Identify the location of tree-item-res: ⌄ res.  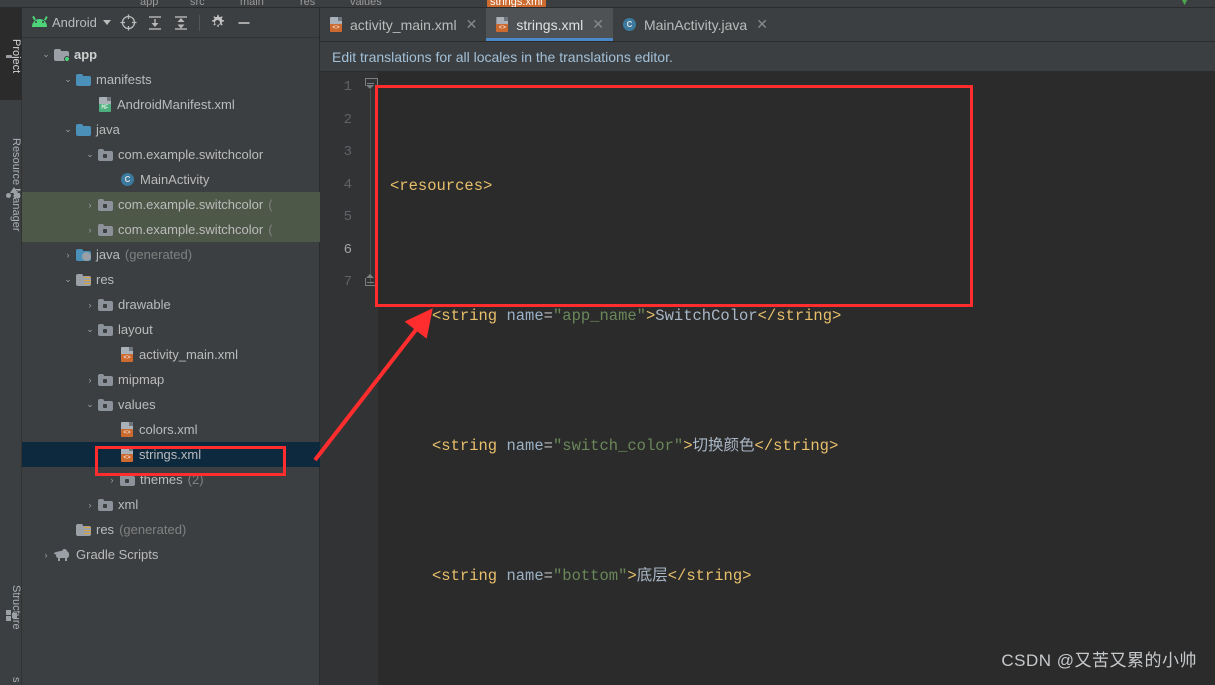
(171, 279).